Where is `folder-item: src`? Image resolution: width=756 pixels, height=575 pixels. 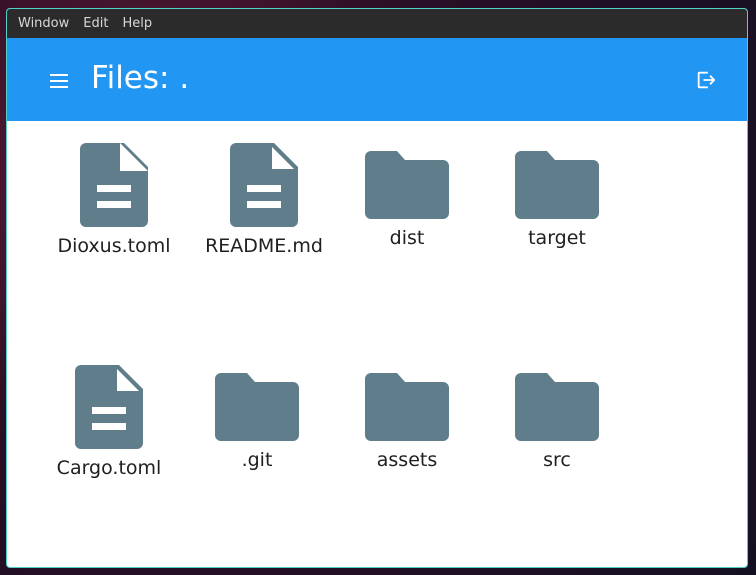 folder-item: src is located at coordinates (557, 422).